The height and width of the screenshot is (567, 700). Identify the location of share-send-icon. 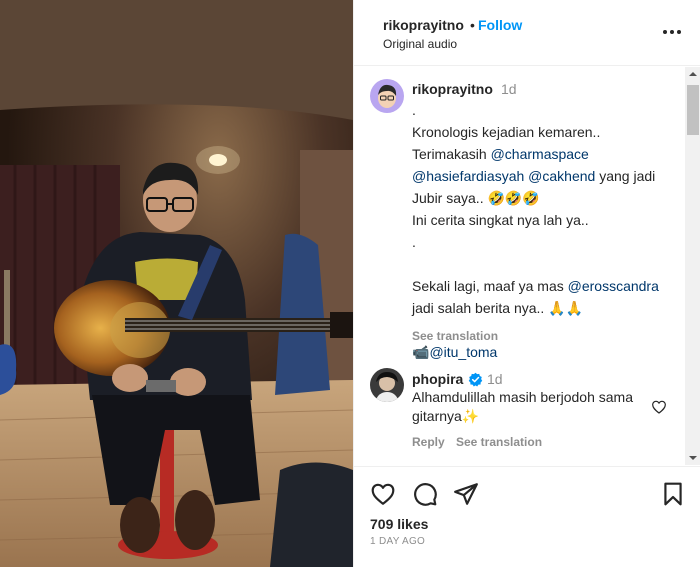
(466, 494).